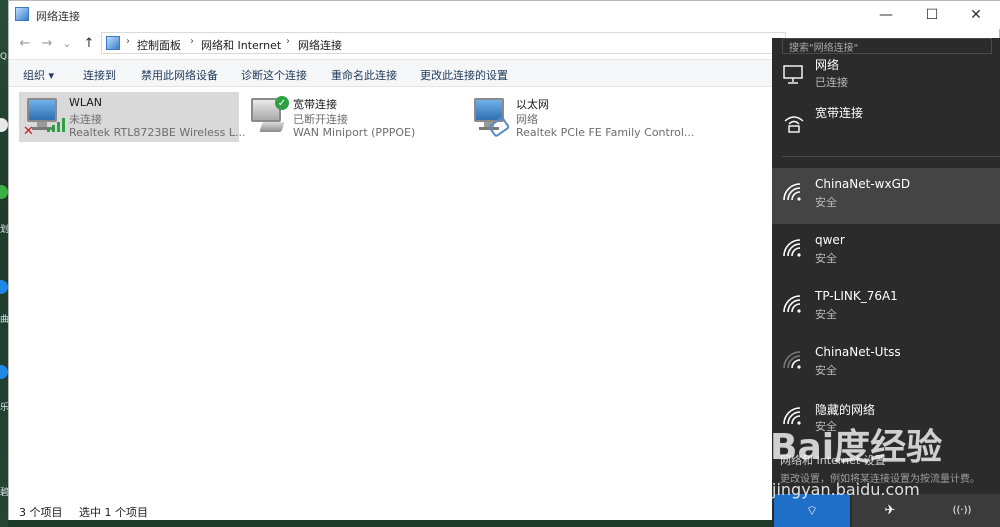 The height and width of the screenshot is (527, 1000). Describe the element at coordinates (793, 361) in the screenshot. I see `wifi-weak-icon` at that location.